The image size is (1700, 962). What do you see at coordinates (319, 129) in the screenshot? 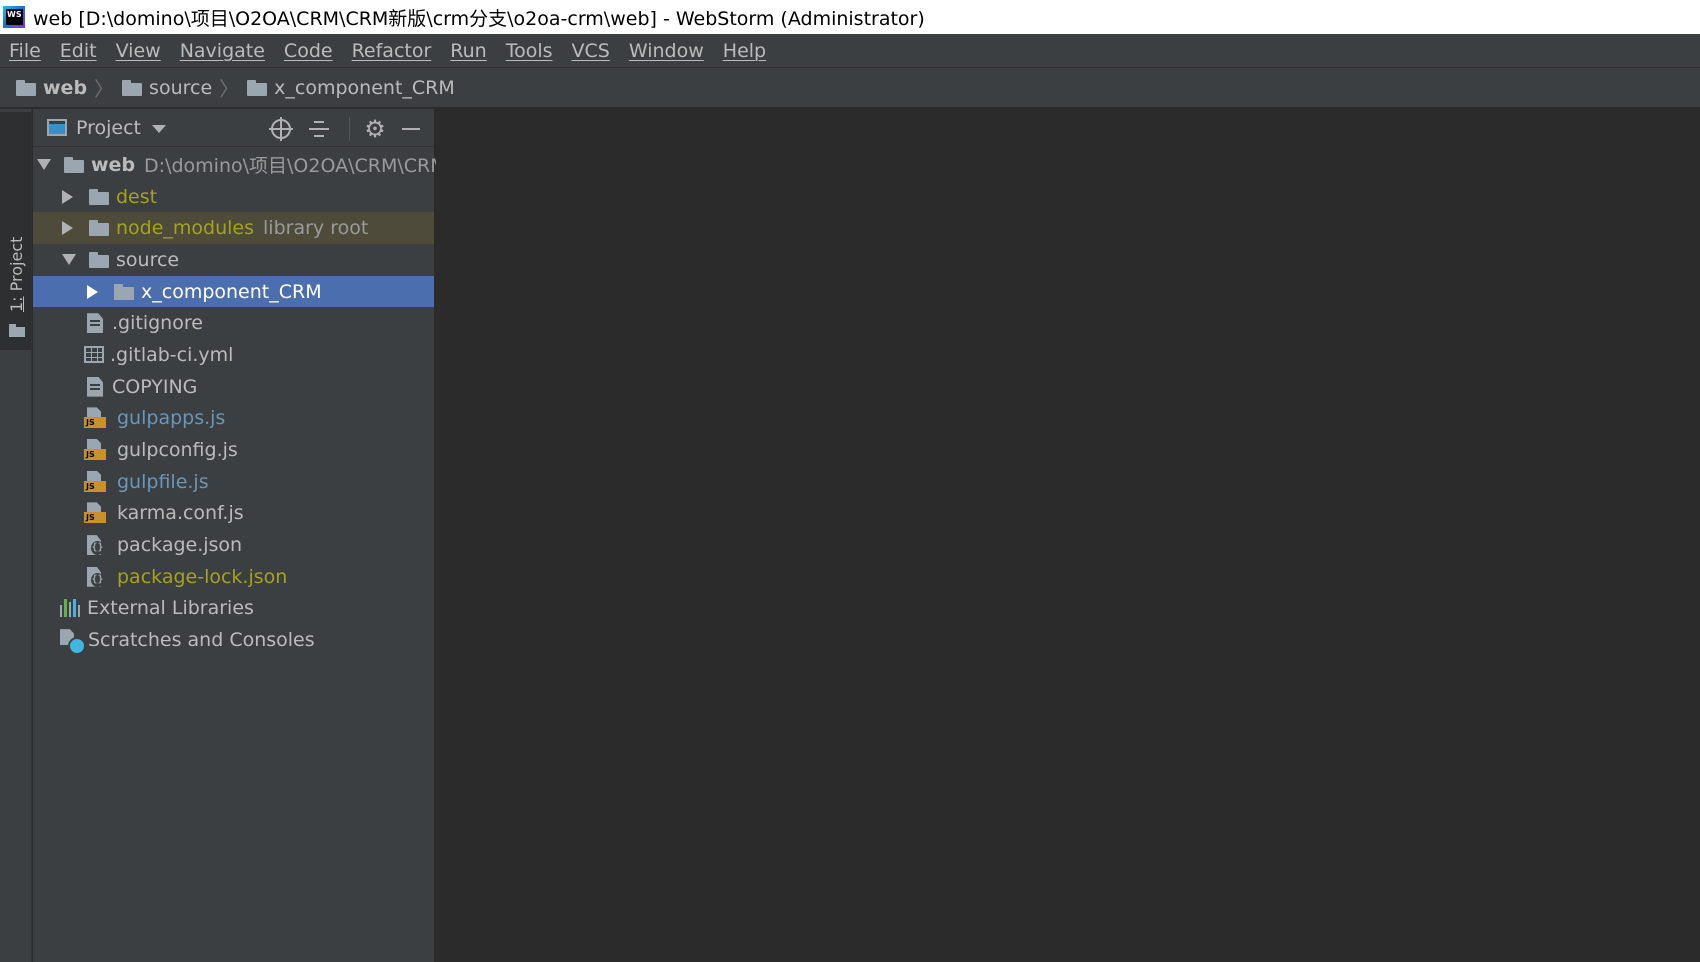
I see `collapse-all-button` at bounding box center [319, 129].